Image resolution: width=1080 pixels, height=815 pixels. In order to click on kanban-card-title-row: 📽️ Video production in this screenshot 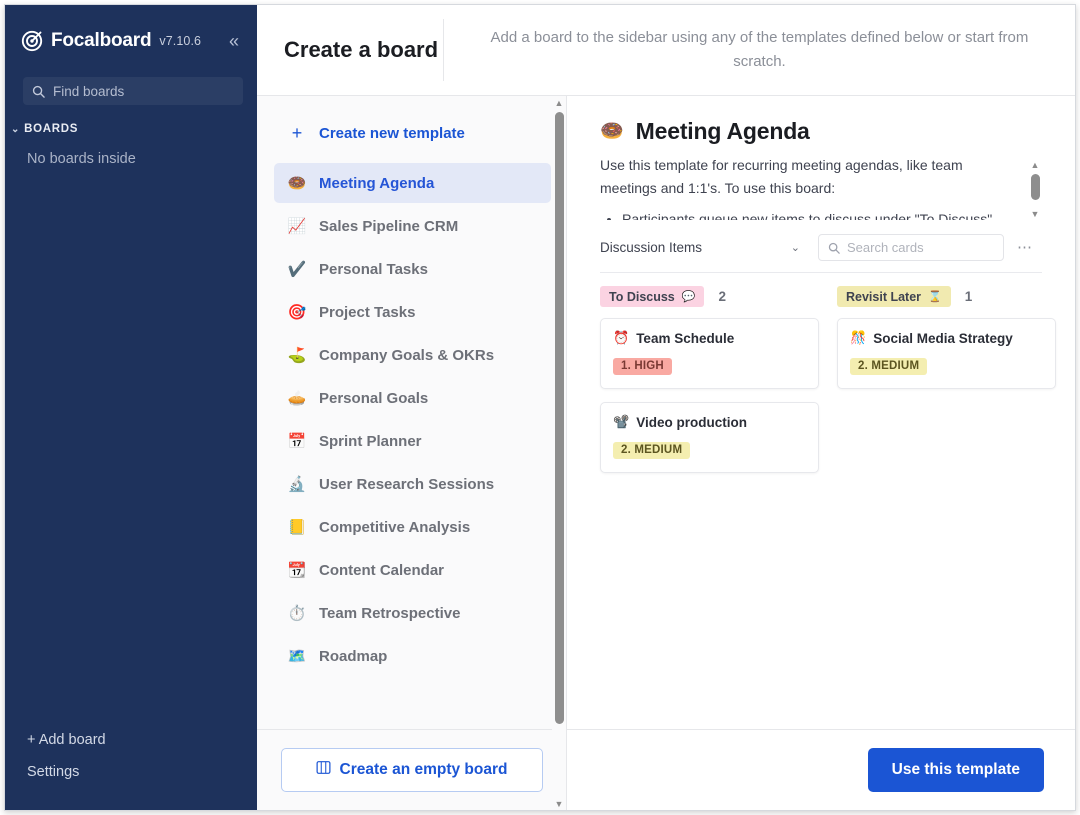, I will do `click(709, 422)`.